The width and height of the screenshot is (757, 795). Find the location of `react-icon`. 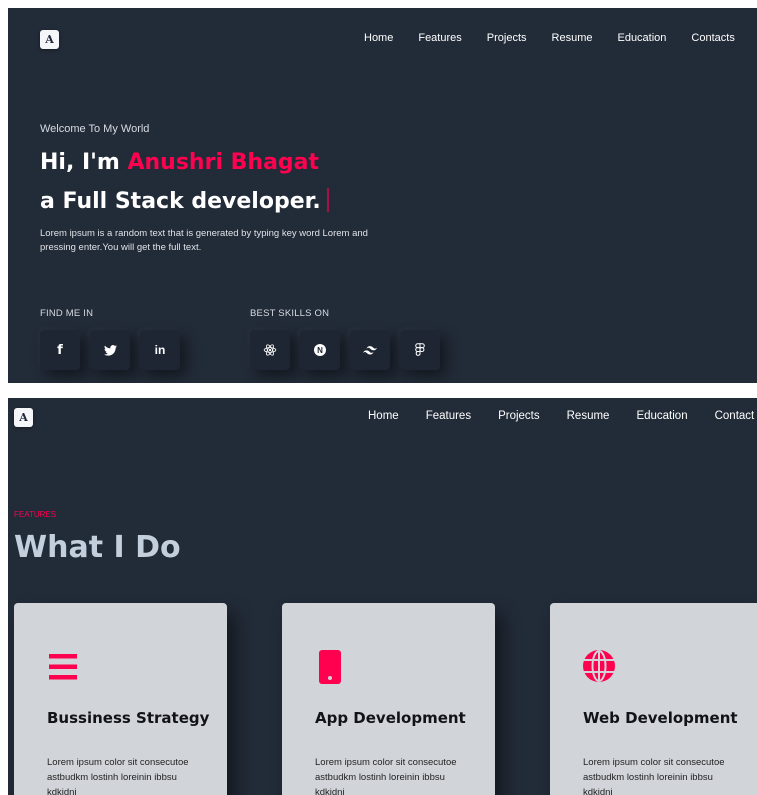

react-icon is located at coordinates (270, 350).